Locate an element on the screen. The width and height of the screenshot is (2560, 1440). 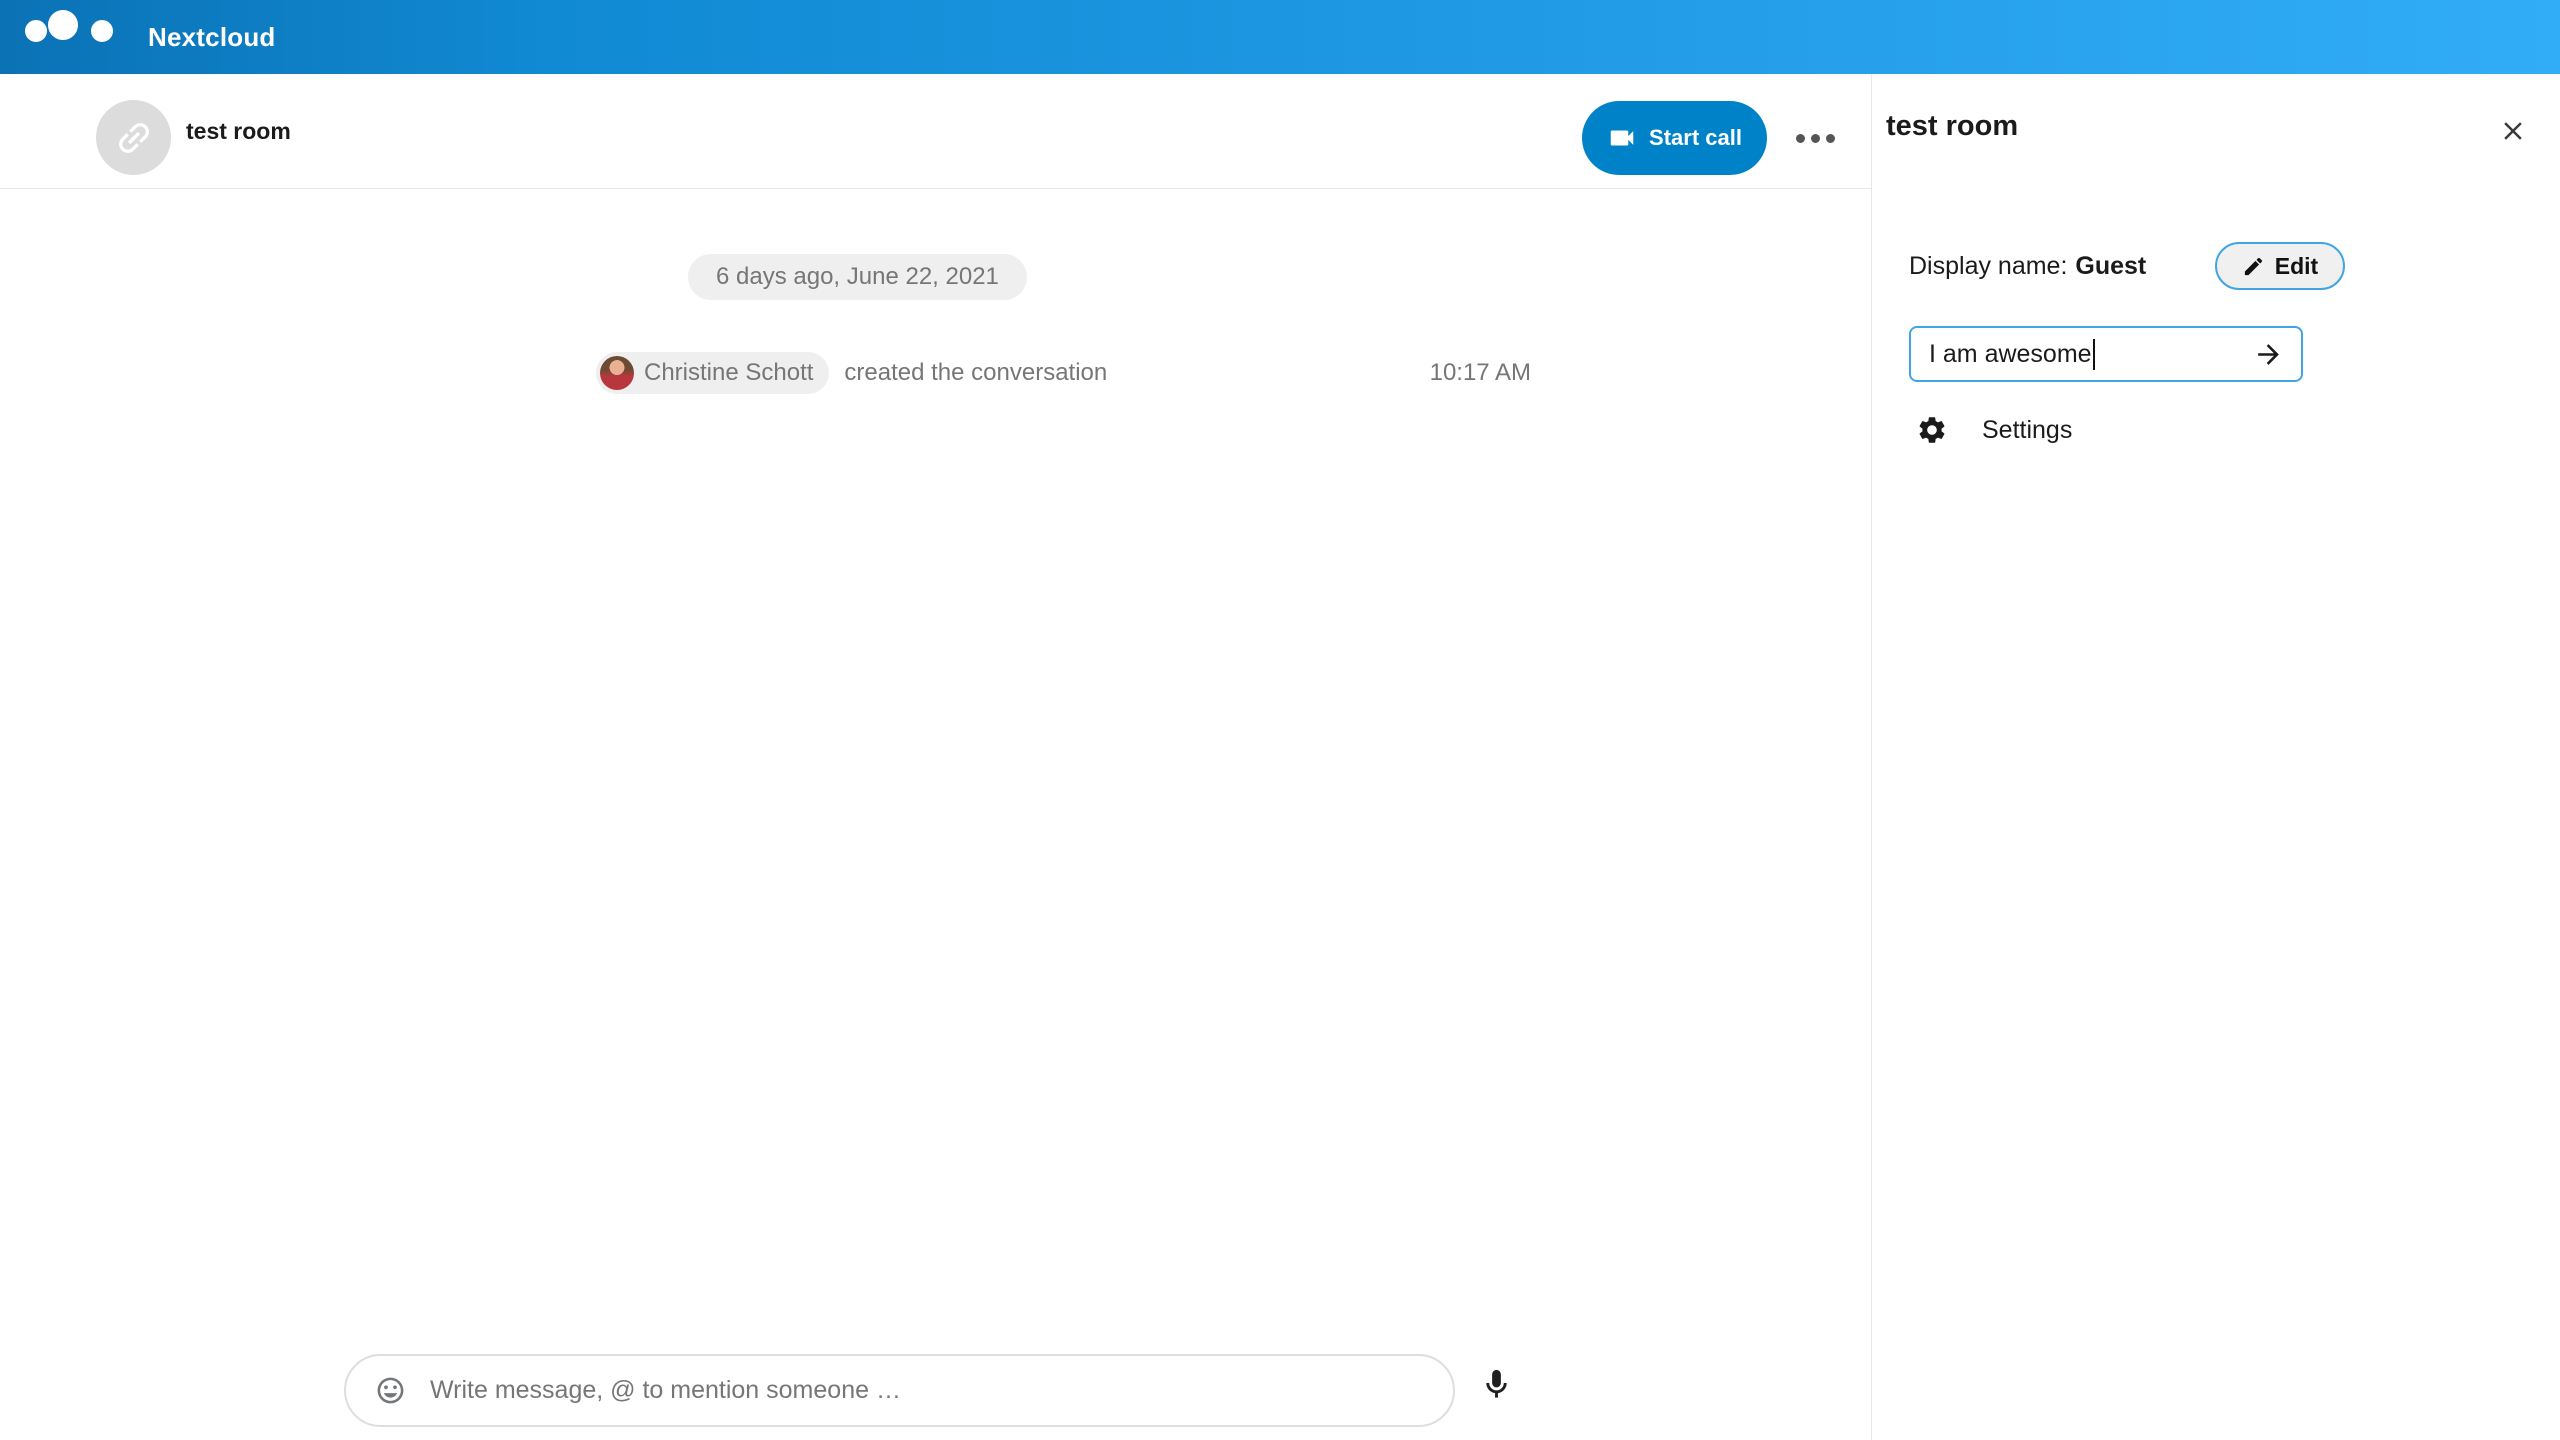
message-timestamp: 10:17 AM is located at coordinates (1480, 372).